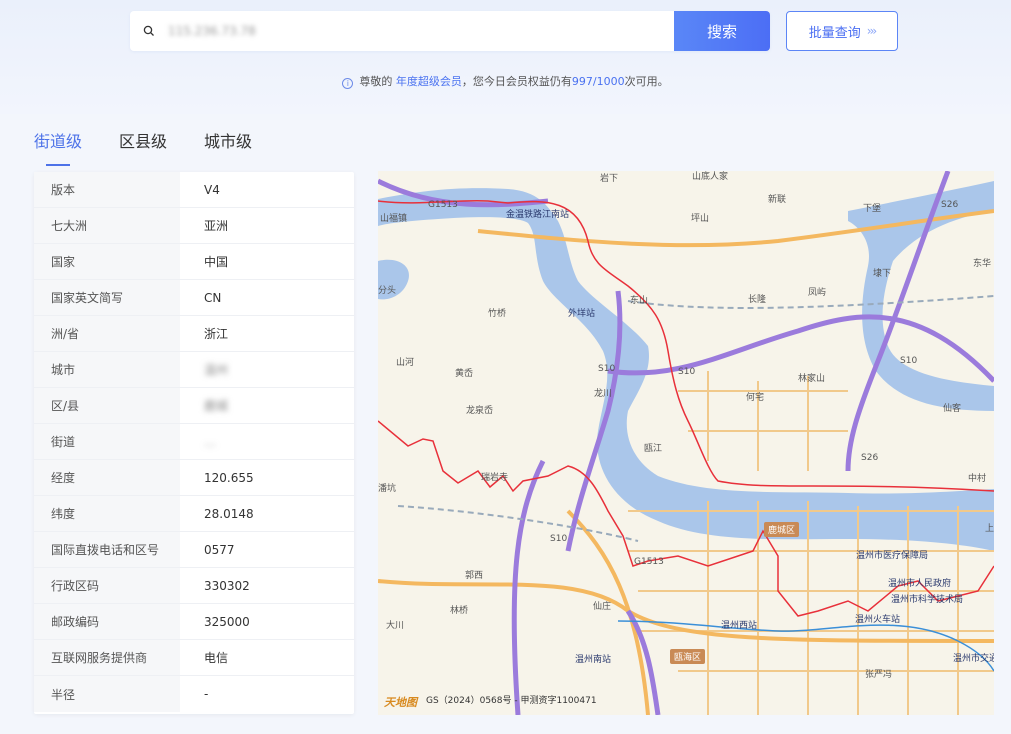 Image resolution: width=1011 pixels, height=734 pixels. Describe the element at coordinates (989, 528) in the screenshot. I see `svg-text: 上` at that location.